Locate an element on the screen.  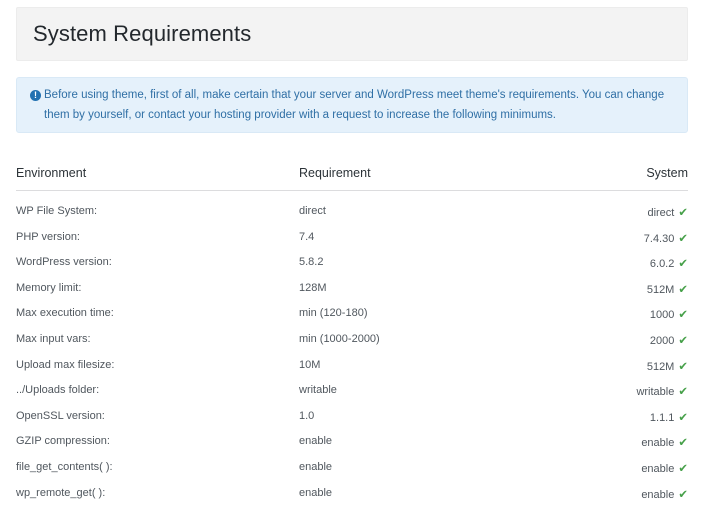
environment-cell: Upload max filesize: is located at coordinates (65, 364).